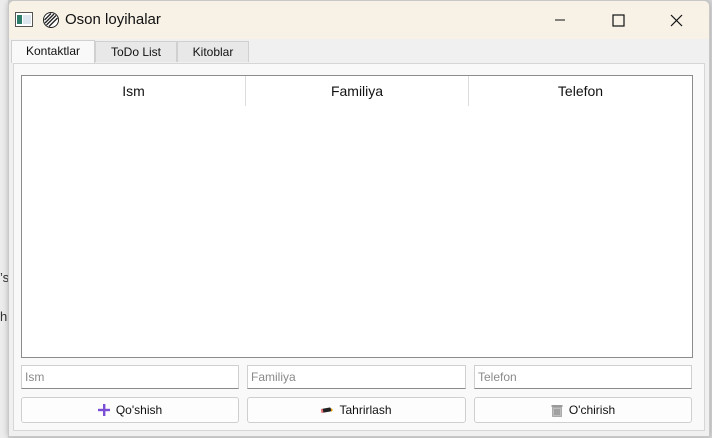 Image resolution: width=712 pixels, height=438 pixels. I want to click on background-text-fragment: h, so click(4, 316).